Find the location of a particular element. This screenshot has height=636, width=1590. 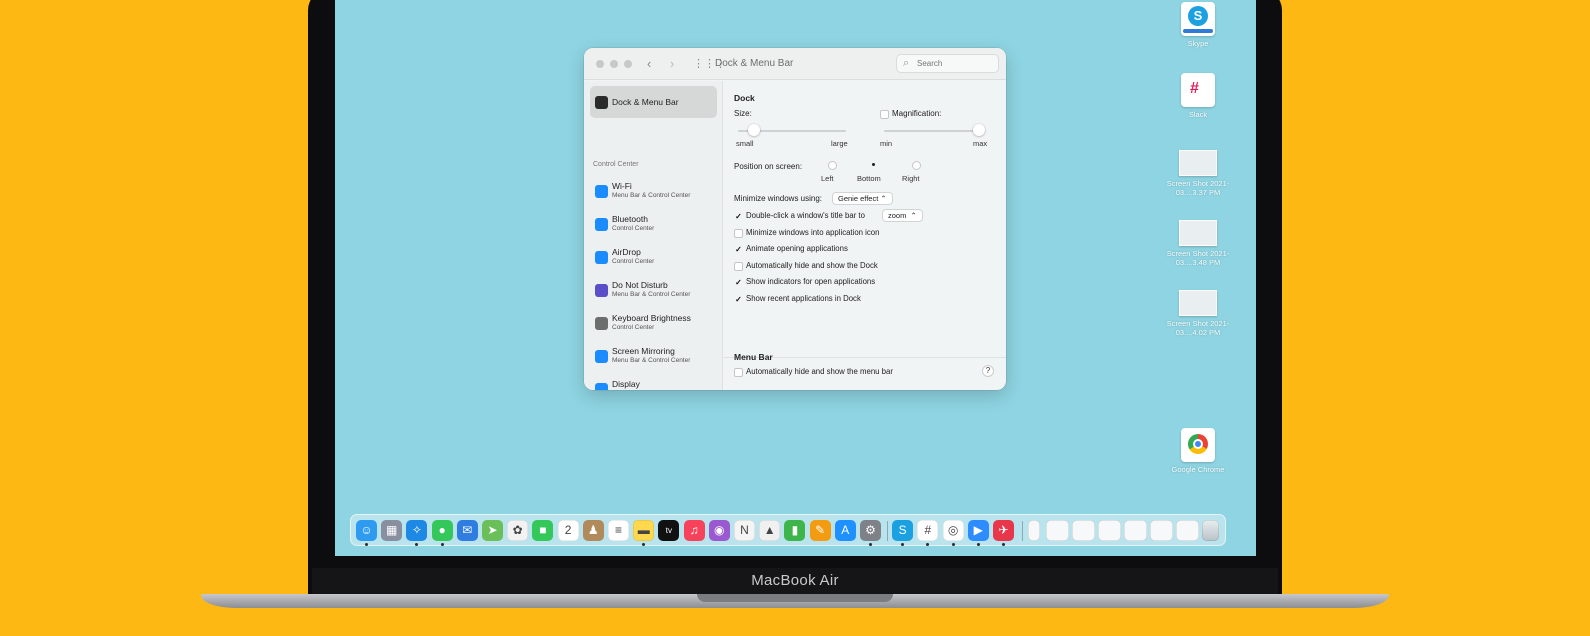

position-label-right: Right is located at coordinates (911, 178).